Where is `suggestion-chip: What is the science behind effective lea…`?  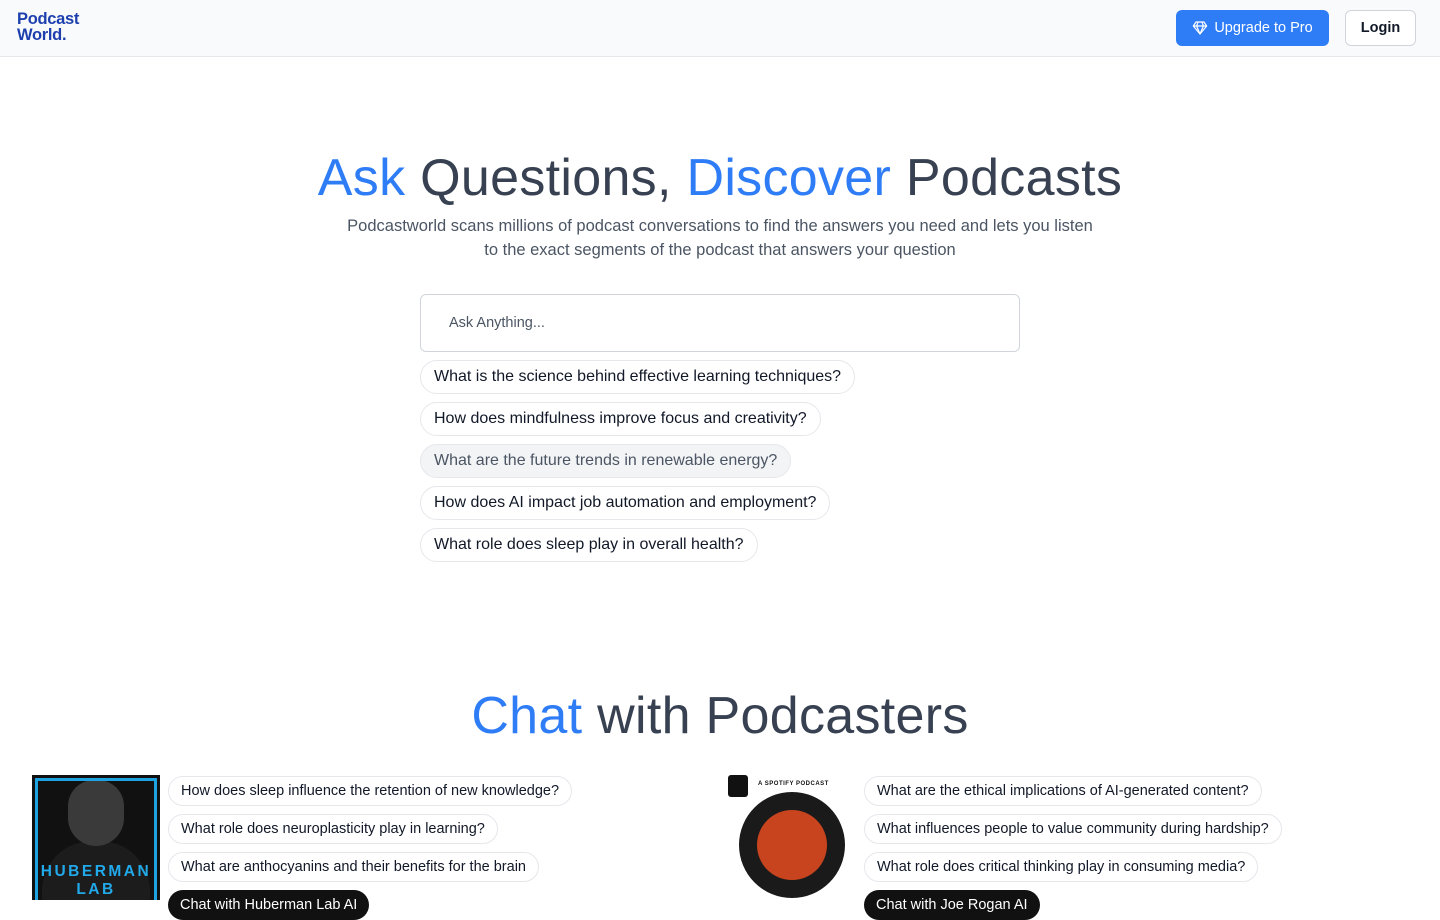
suggestion-chip: What is the science behind effective lea… is located at coordinates (638, 377).